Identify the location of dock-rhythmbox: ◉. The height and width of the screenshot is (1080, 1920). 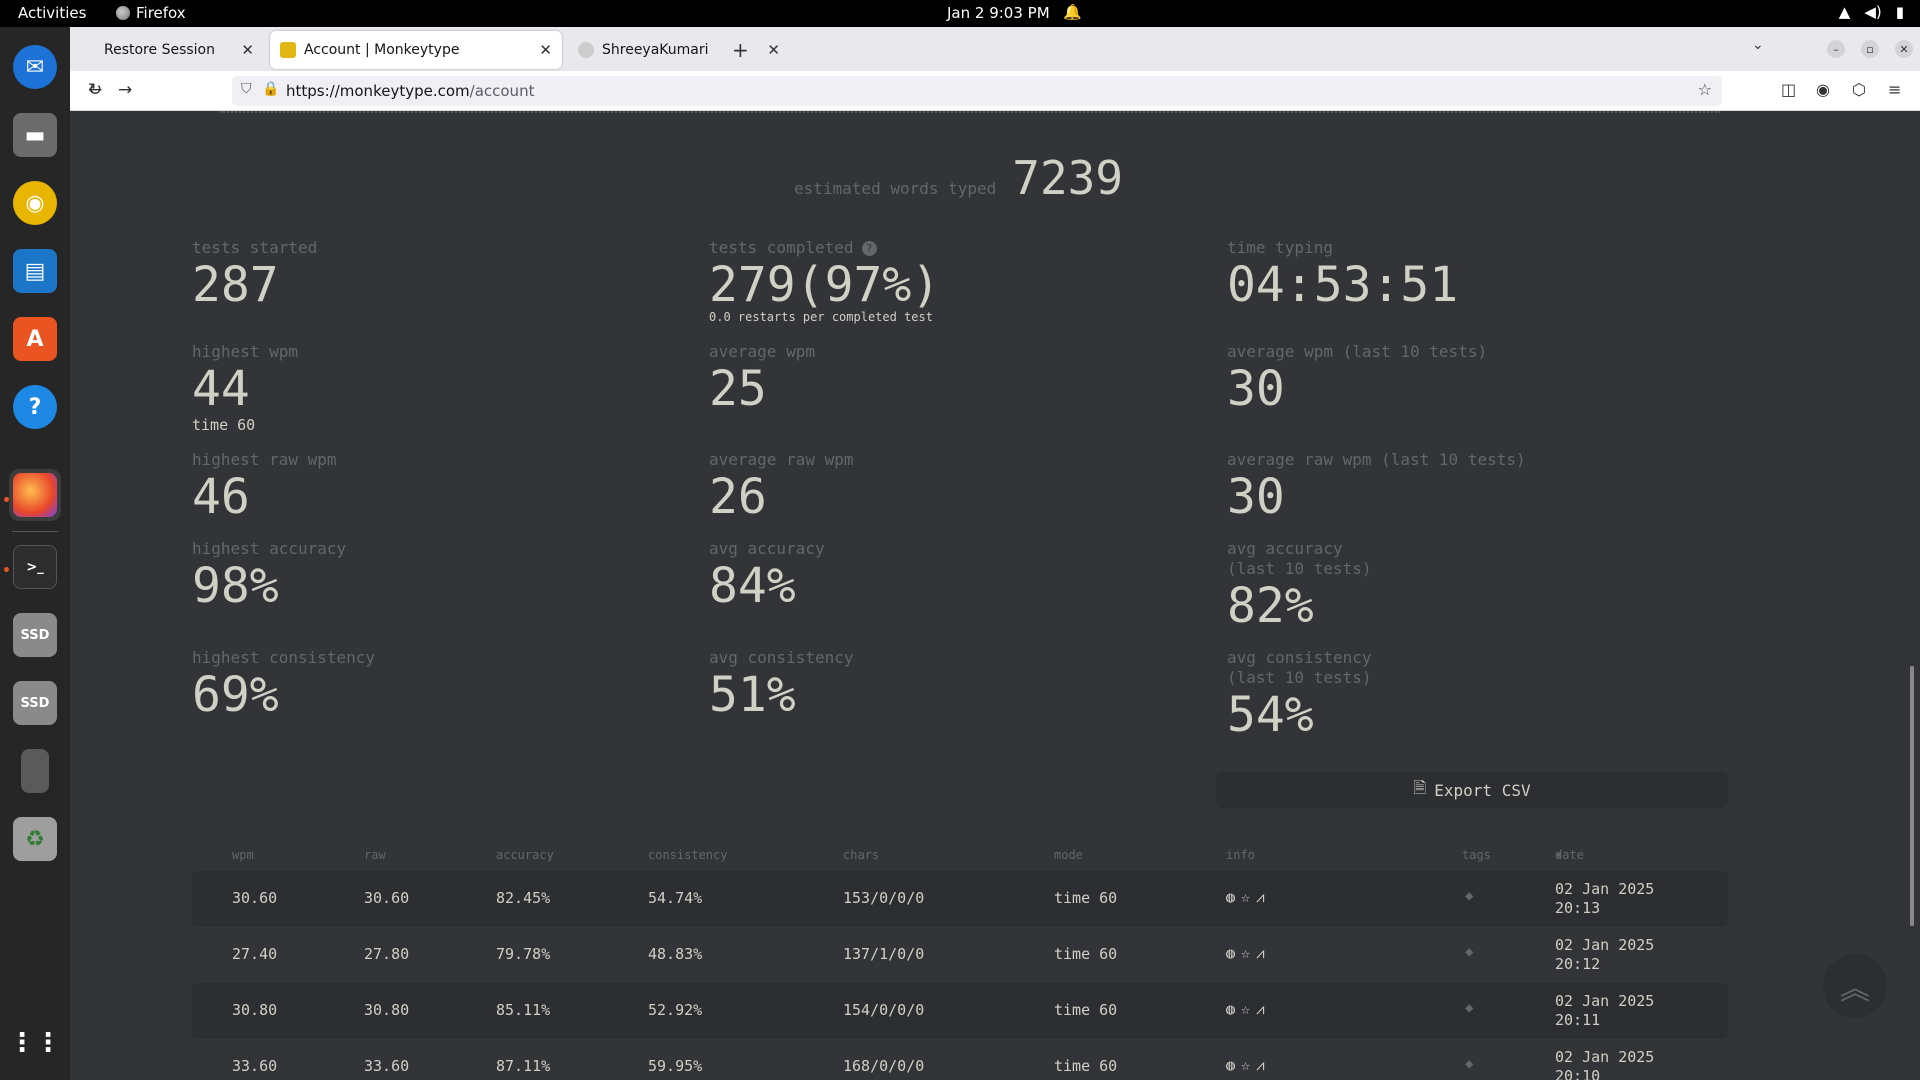
(35, 203).